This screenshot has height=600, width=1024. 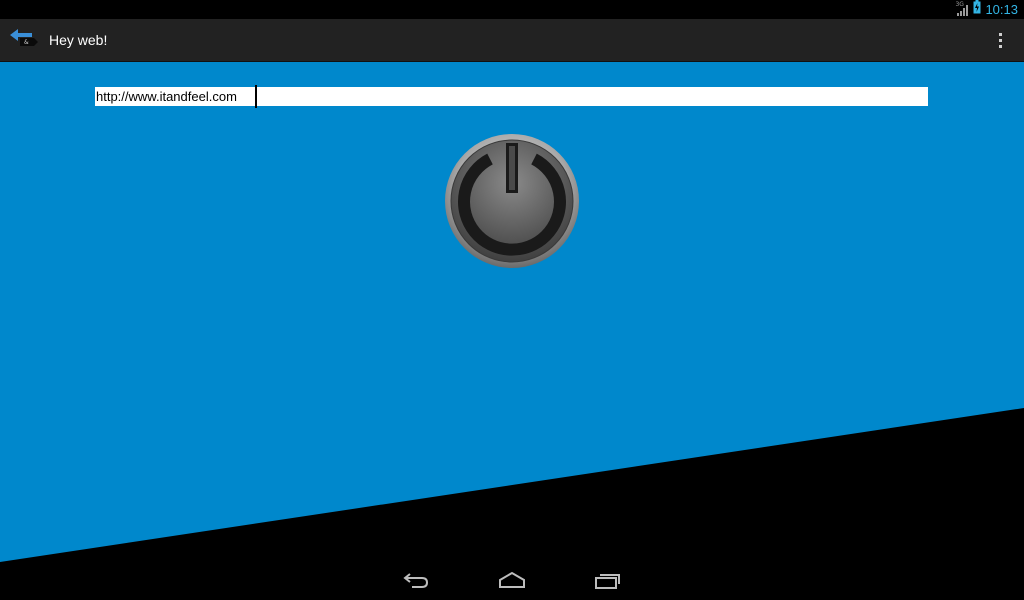 I want to click on nav-back-button, so click(x=416, y=582).